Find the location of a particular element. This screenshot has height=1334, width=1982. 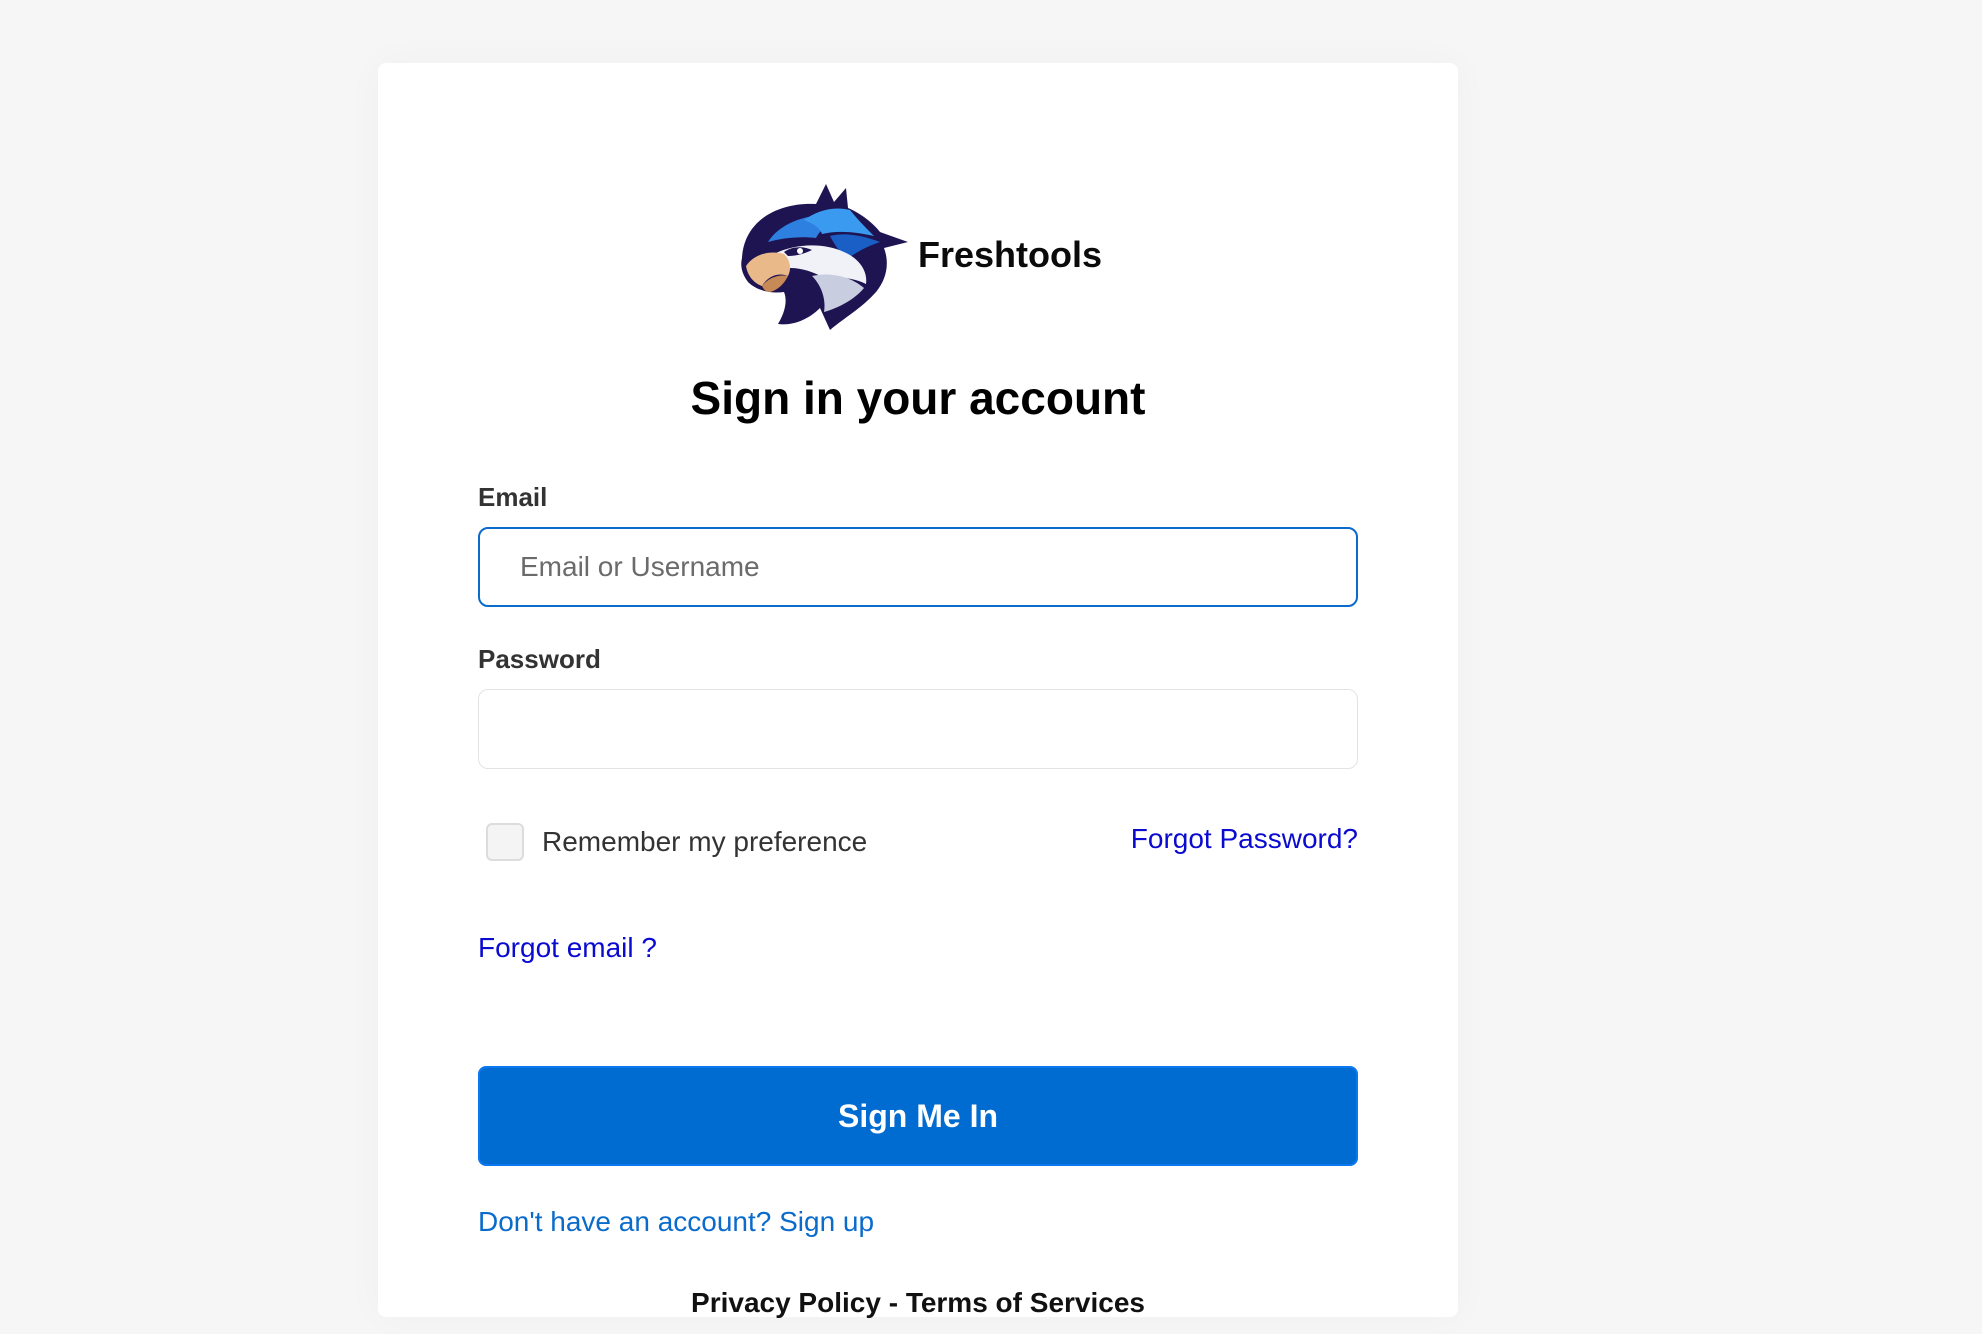

page-title: Sign in your account is located at coordinates (918, 398).